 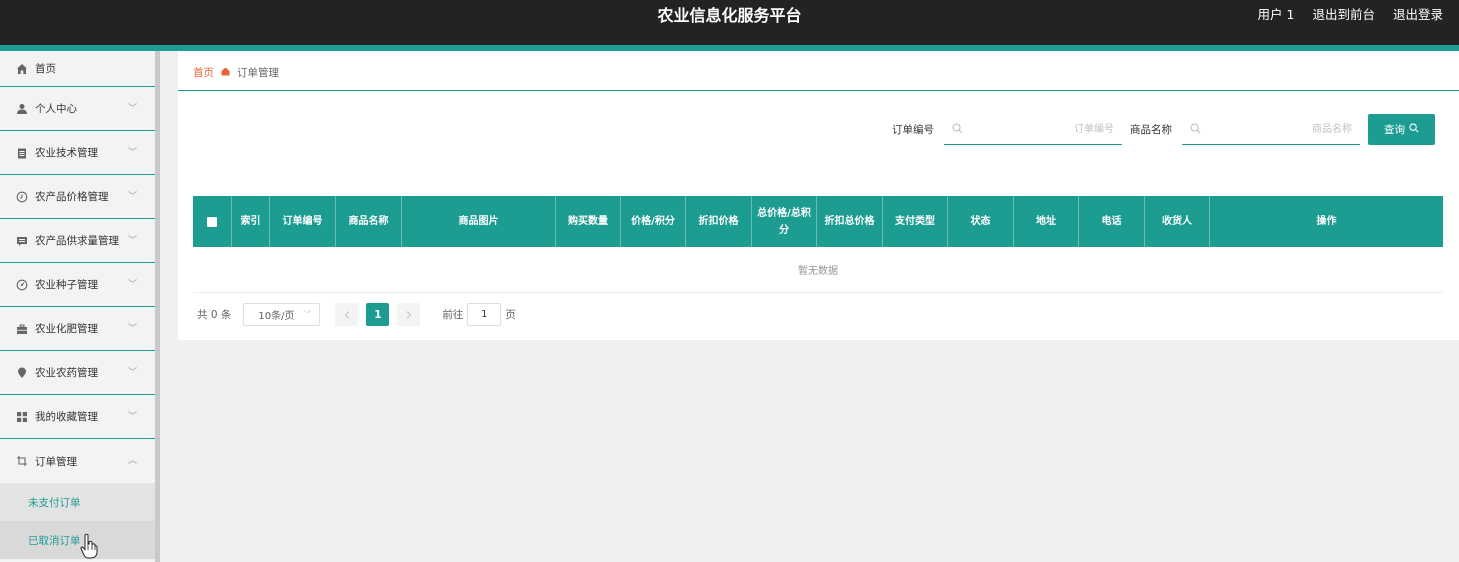 I want to click on search-bar: 订单编号 商品名称 查询, so click(x=1163, y=129).